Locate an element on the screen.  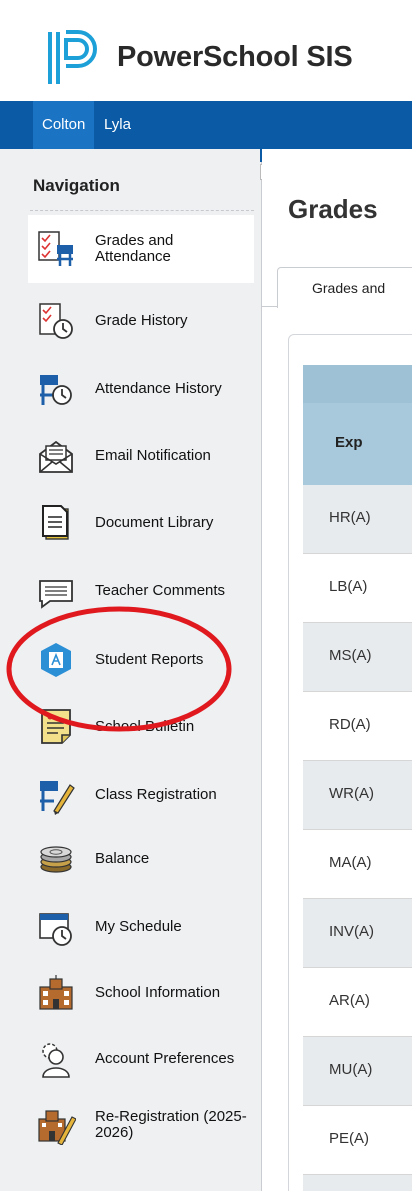
nav-item-school-bulletin: School Bulletin is located at coordinates (141, 727).